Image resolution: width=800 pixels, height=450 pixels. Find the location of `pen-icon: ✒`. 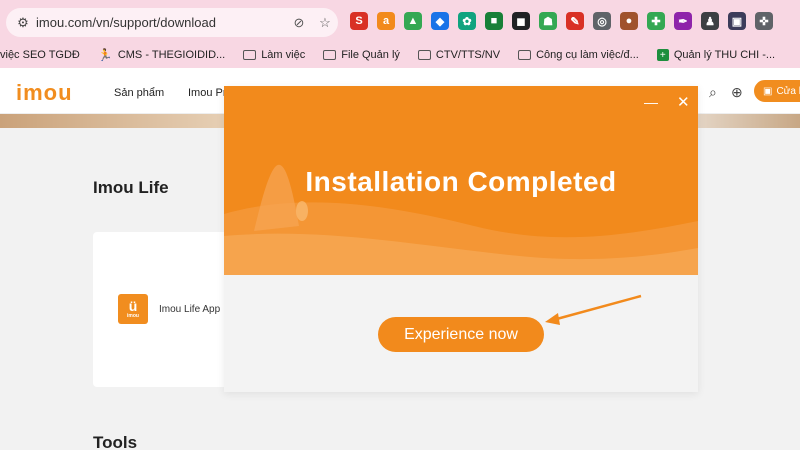

pen-icon: ✒ is located at coordinates (683, 21).